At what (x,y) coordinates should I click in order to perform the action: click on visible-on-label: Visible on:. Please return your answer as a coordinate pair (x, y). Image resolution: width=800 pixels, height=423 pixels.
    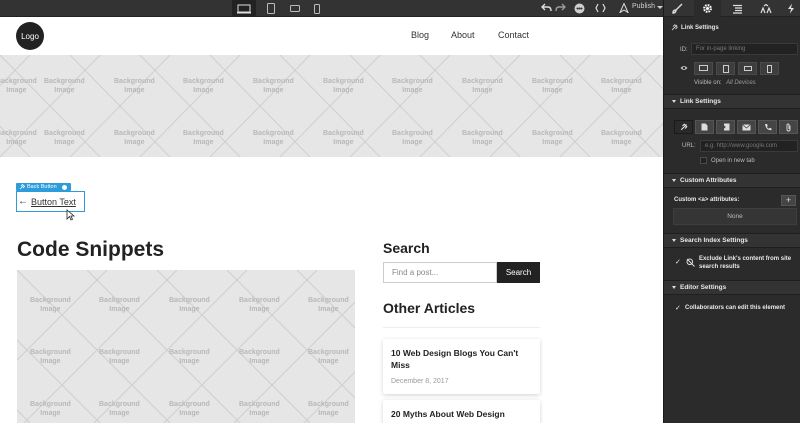
    Looking at the image, I should click on (708, 83).